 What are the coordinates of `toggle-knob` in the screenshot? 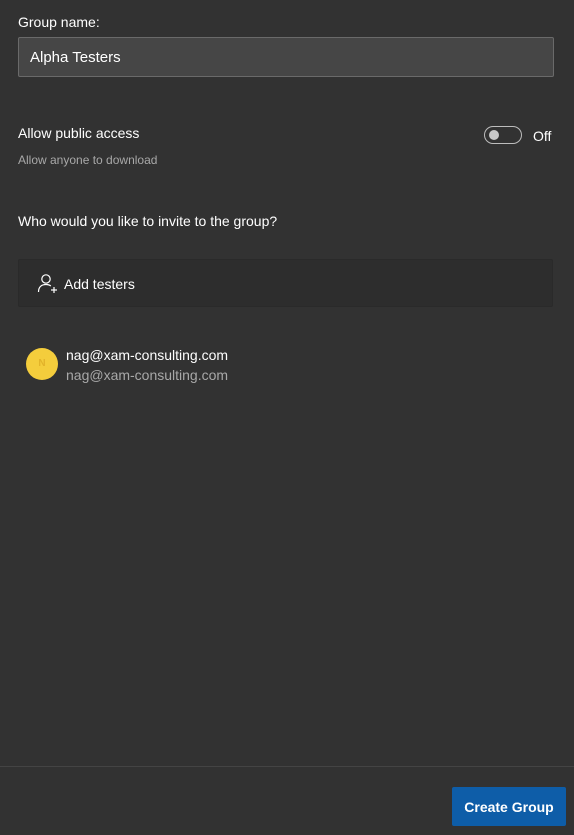 It's located at (494, 135).